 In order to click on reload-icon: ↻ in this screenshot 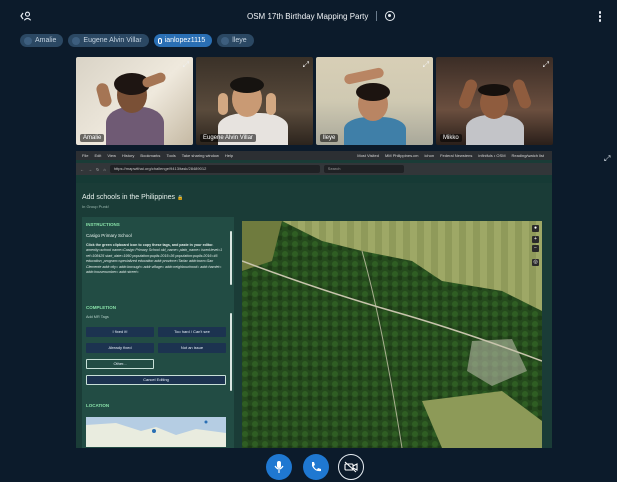, I will do `click(97, 169)`.